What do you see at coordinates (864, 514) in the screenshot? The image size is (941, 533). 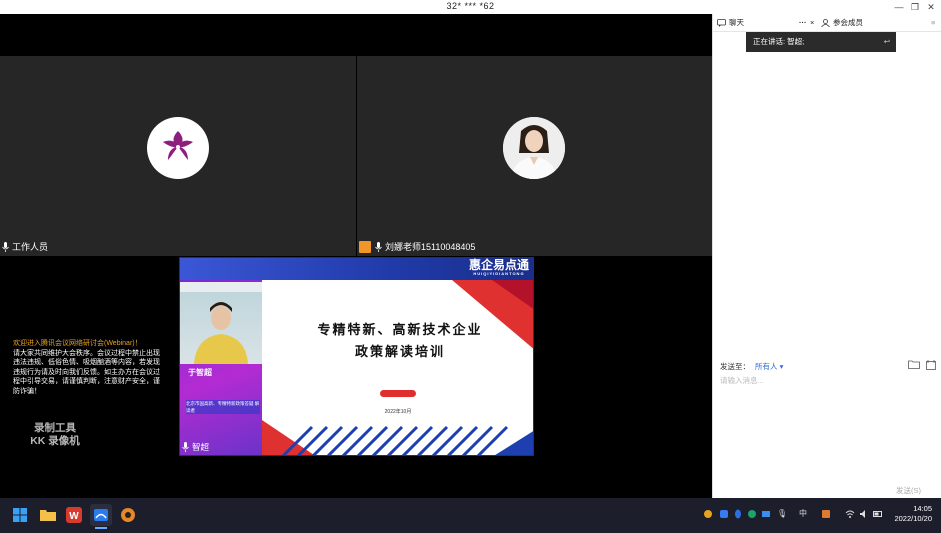 I see `volume-icon` at bounding box center [864, 514].